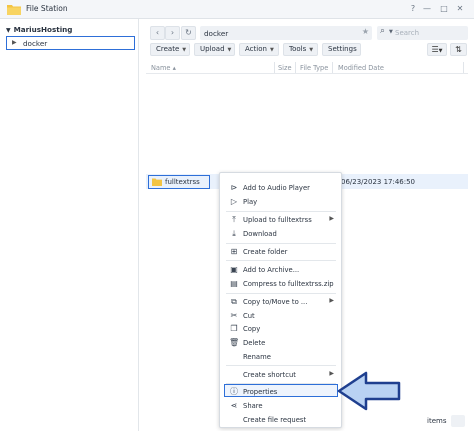 This screenshot has width=474, height=431. What do you see at coordinates (234, 328) in the screenshot?
I see `copy-icon: ❐` at bounding box center [234, 328].